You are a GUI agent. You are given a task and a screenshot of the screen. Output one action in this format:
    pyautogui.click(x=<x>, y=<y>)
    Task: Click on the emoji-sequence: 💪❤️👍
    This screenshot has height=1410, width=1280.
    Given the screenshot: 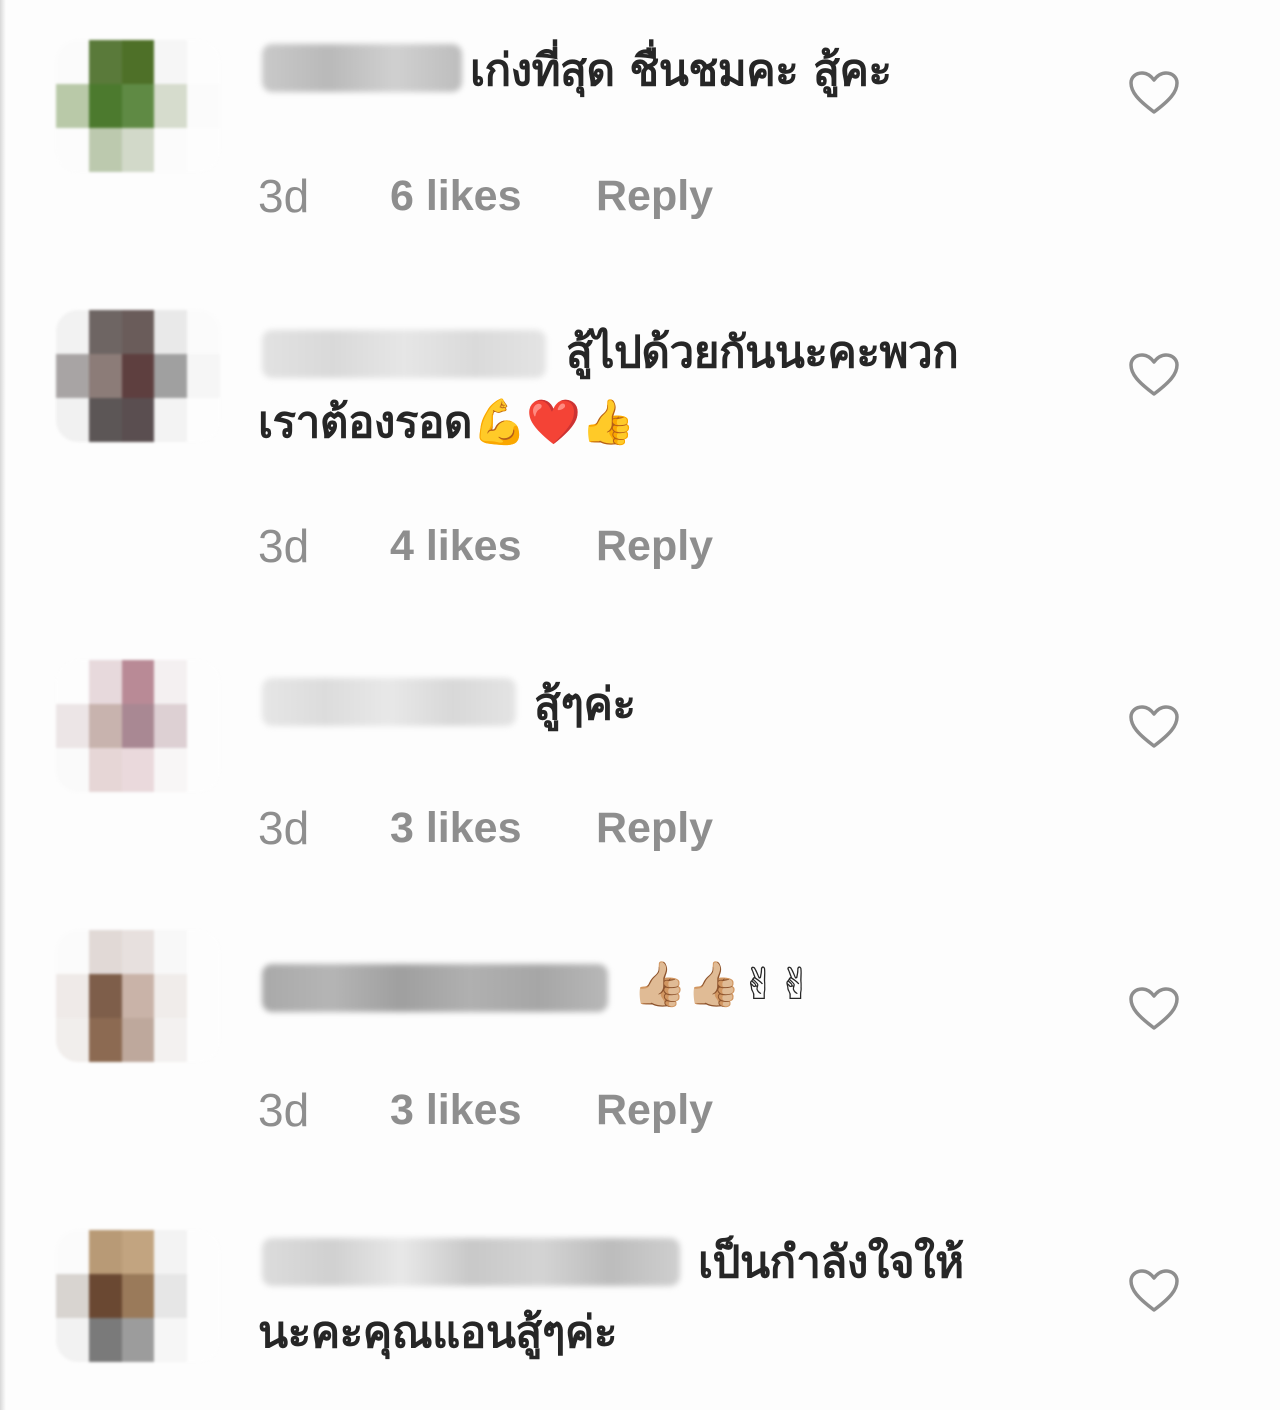 What is the action you would take?
    pyautogui.click(x=553, y=422)
    